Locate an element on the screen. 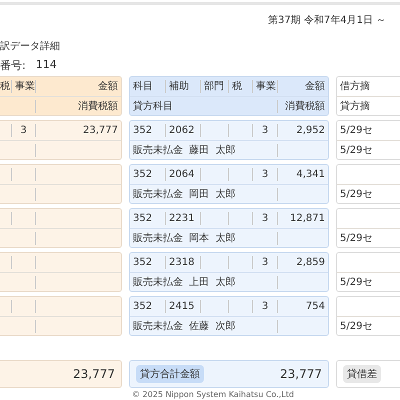 This screenshot has width=400, height=400. column-header: 貸方科目 is located at coordinates (204, 106).